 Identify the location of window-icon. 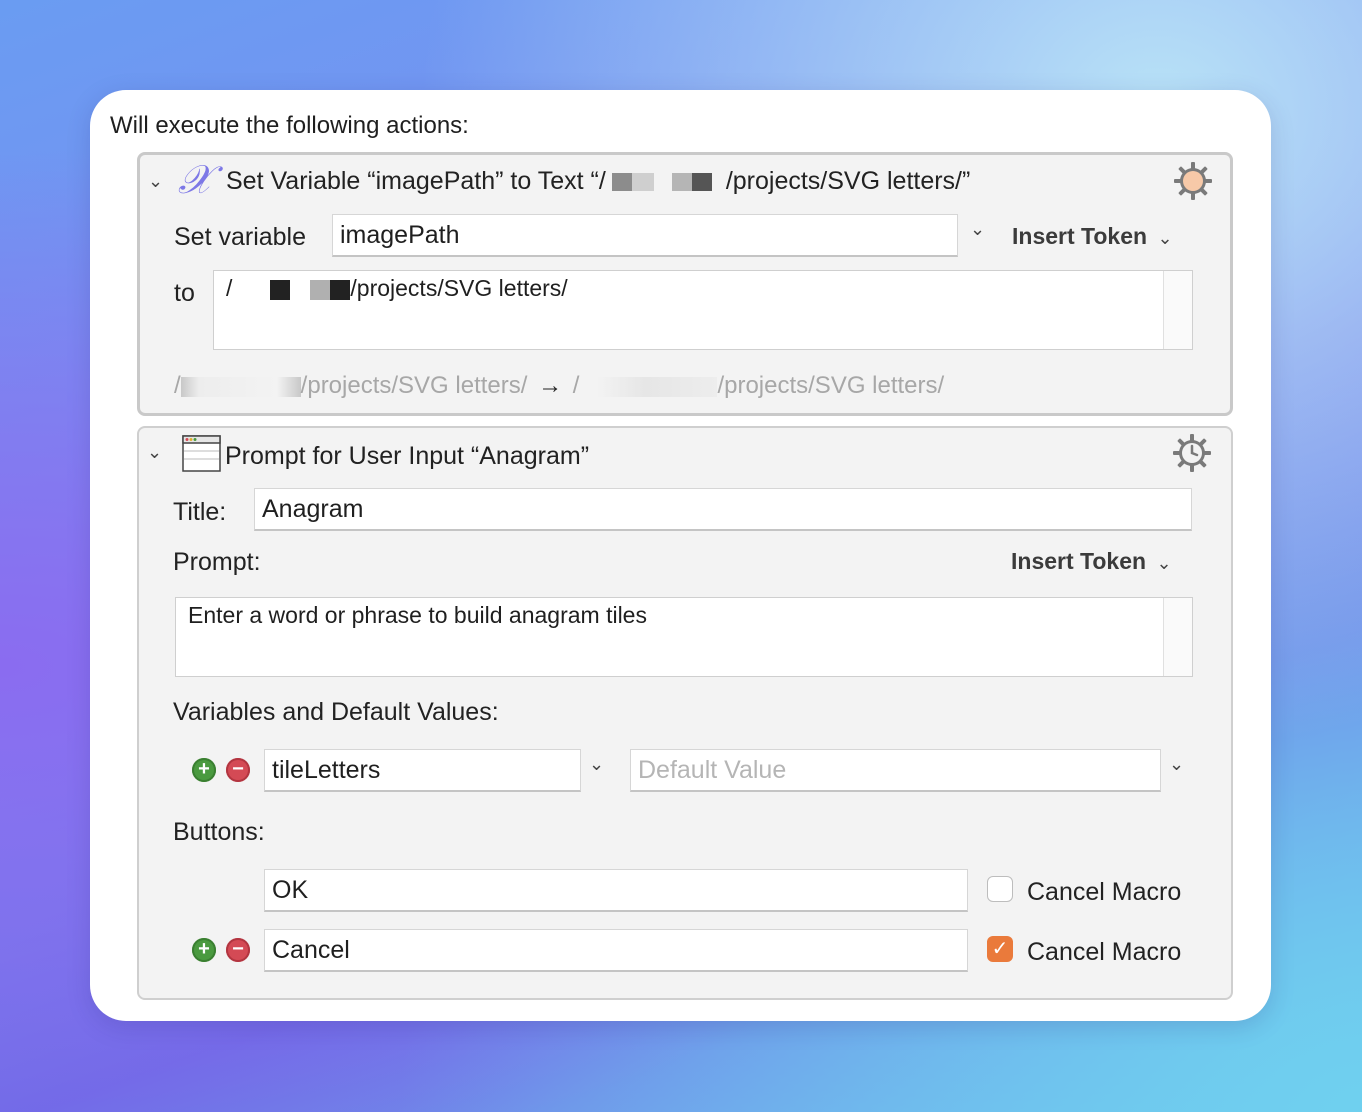
(201, 453).